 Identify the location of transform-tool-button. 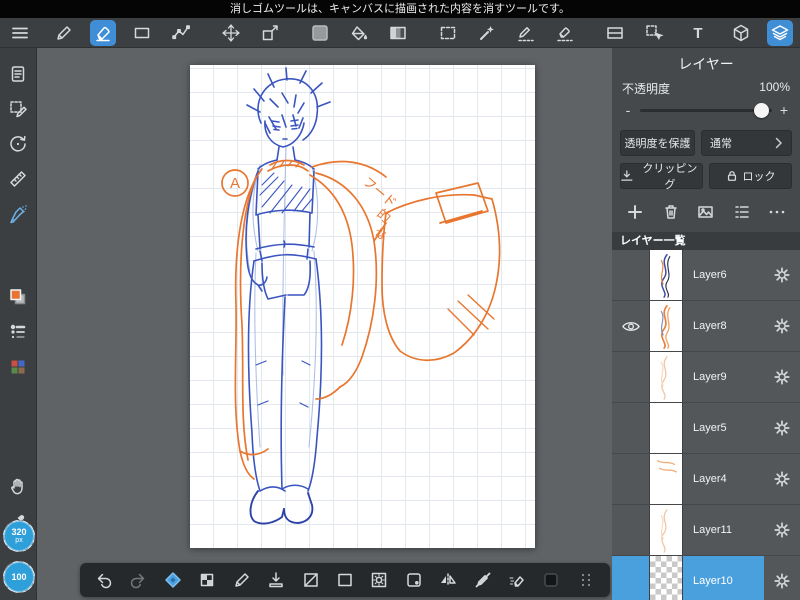
(270, 33).